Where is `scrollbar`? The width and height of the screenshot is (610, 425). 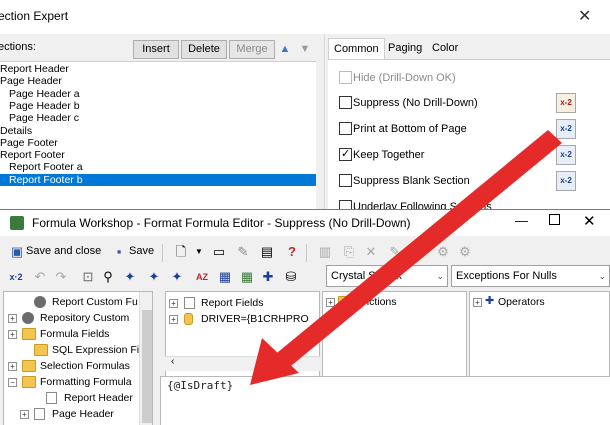 scrollbar is located at coordinates (145, 358).